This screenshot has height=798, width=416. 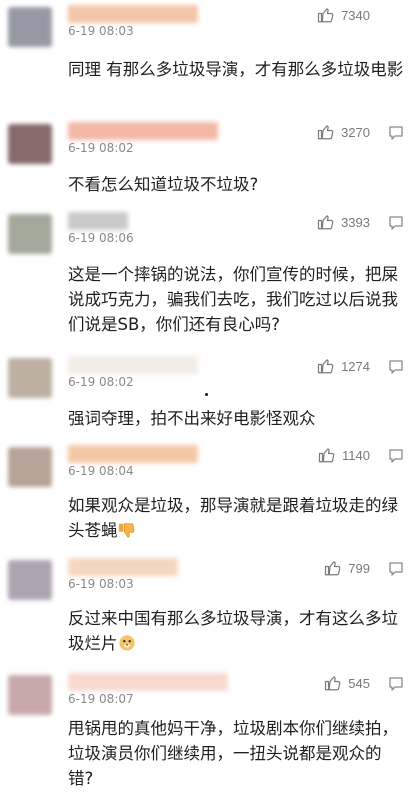 I want to click on like-button: 545, so click(x=347, y=683).